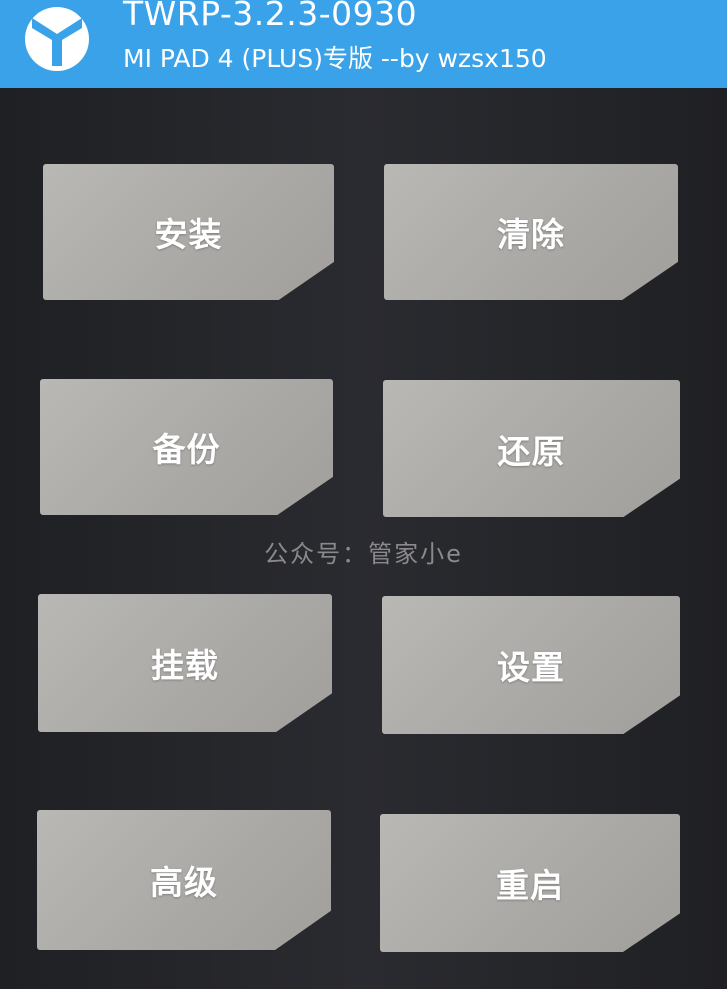 The image size is (727, 989). What do you see at coordinates (57, 39) in the screenshot?
I see `twrp-logo-icon` at bounding box center [57, 39].